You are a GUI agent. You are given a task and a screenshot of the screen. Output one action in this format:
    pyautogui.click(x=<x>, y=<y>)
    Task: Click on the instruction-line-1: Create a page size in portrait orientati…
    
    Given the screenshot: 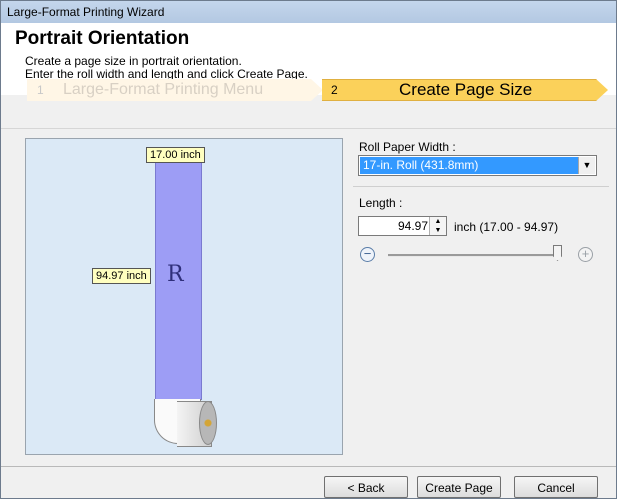 What is the action you would take?
    pyautogui.click(x=133, y=61)
    